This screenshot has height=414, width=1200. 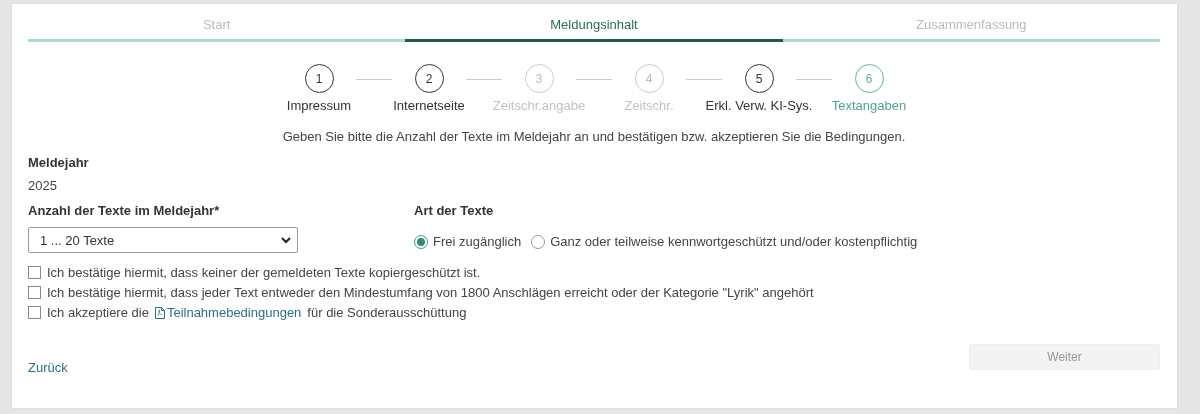 What do you see at coordinates (163, 240) in the screenshot?
I see `count-dropdown: 1 ... 20 Texte` at bounding box center [163, 240].